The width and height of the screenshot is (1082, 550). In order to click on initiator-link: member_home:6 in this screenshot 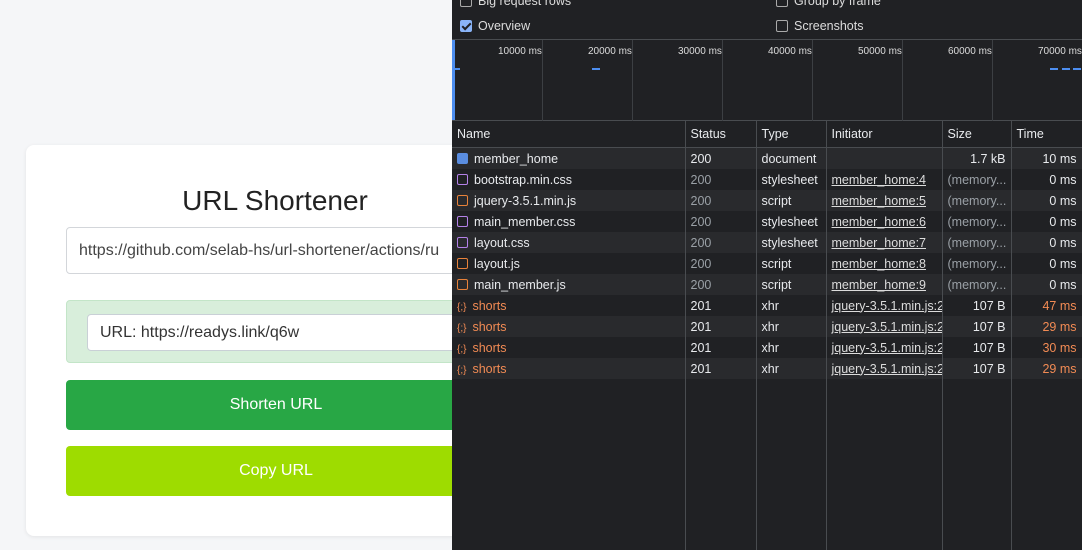, I will do `click(879, 222)`.